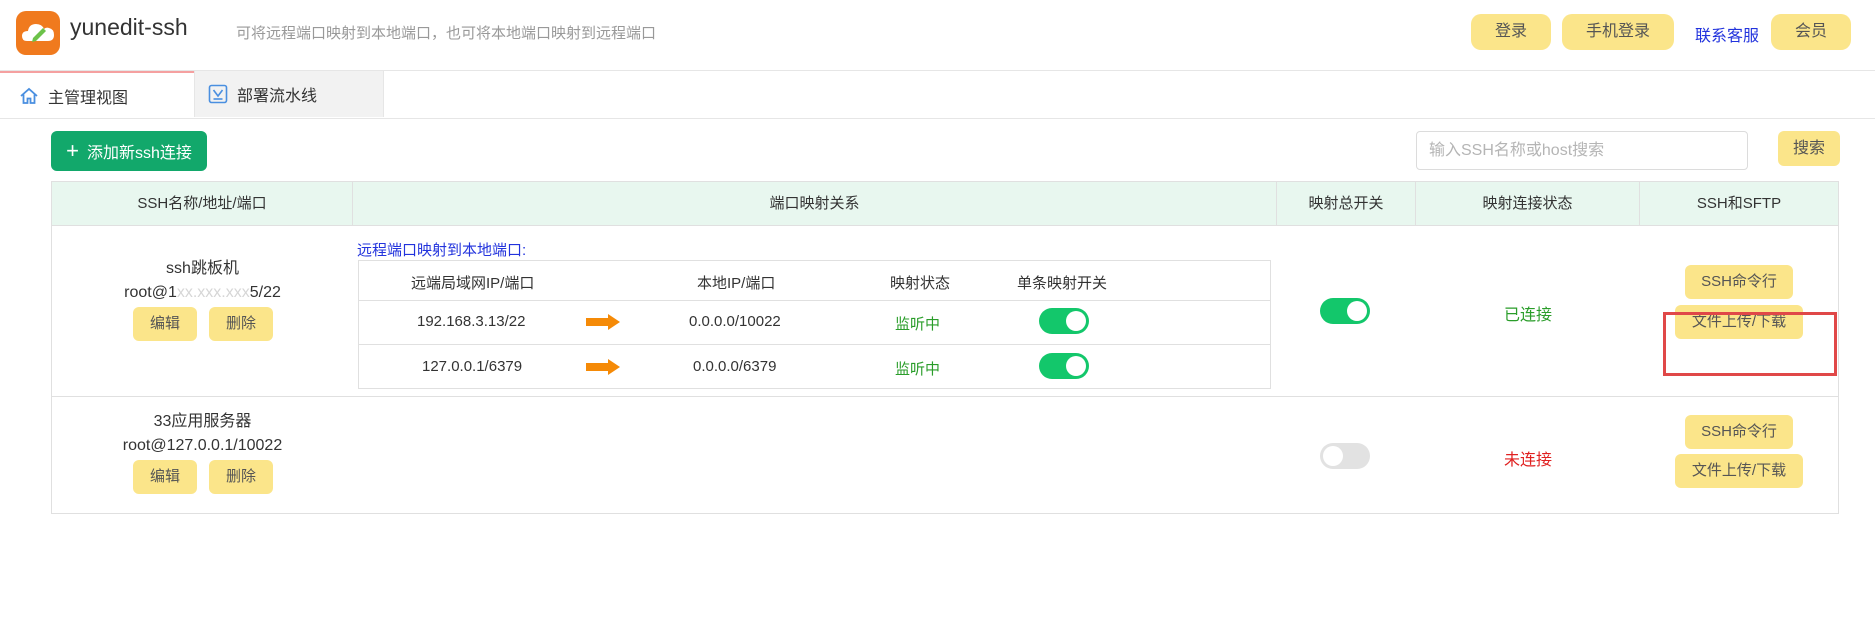  What do you see at coordinates (736, 283) in the screenshot?
I see `mapping-header-local: 本地IP/端口` at bounding box center [736, 283].